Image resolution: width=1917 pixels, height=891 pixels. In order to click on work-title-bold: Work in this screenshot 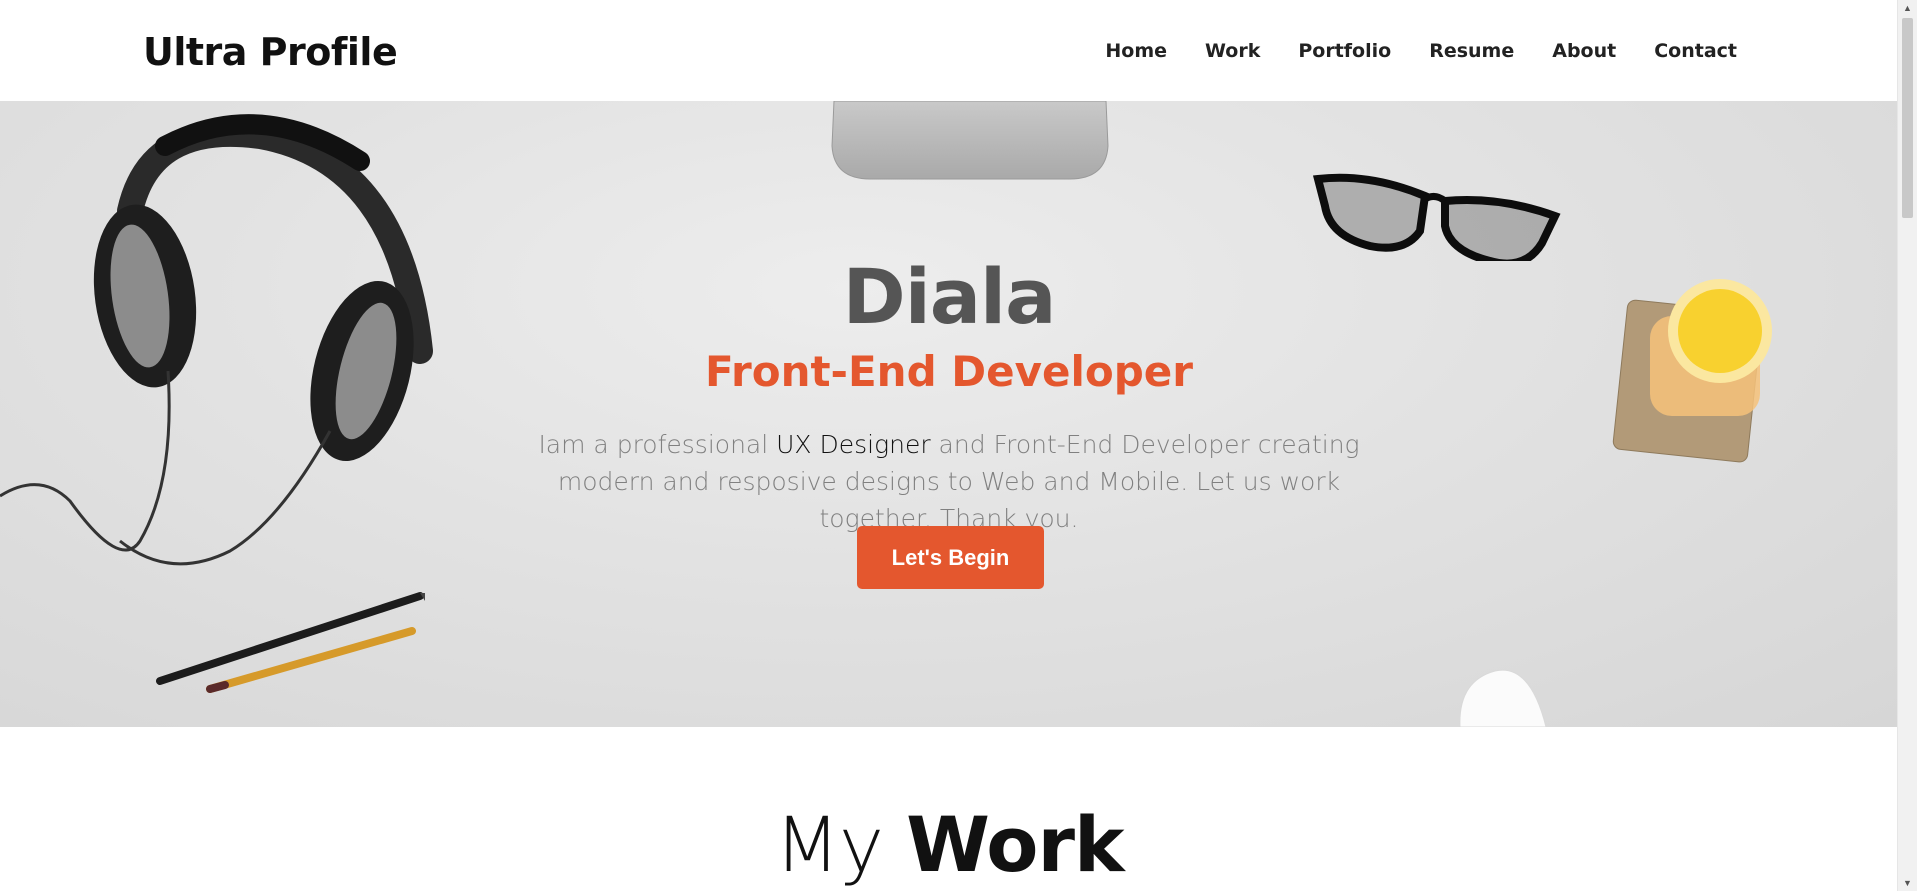, I will do `click(1015, 844)`.